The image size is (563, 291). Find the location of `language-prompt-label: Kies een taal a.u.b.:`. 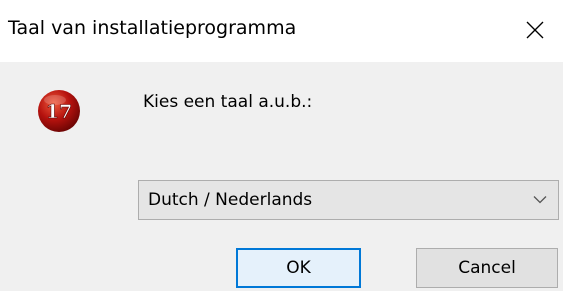

language-prompt-label: Kies een taal a.u.b.: is located at coordinates (228, 102).